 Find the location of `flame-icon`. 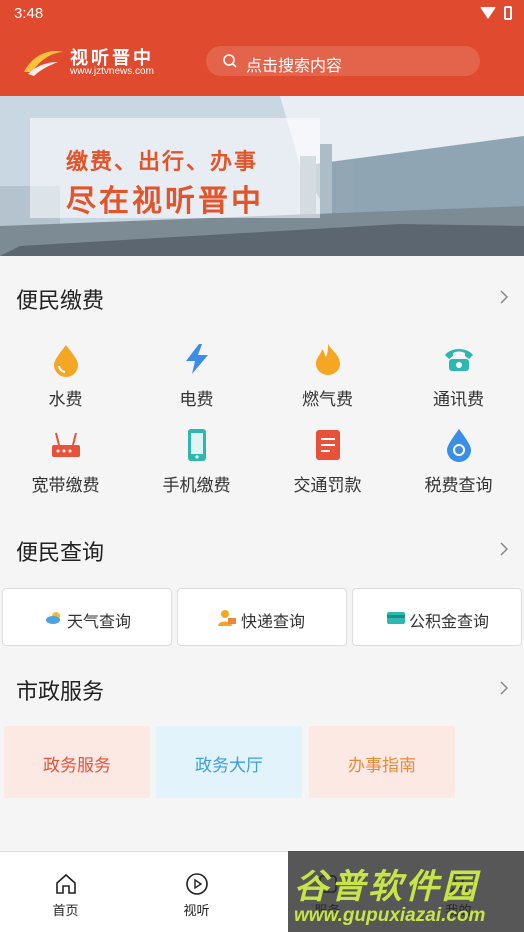

flame-icon is located at coordinates (328, 359).